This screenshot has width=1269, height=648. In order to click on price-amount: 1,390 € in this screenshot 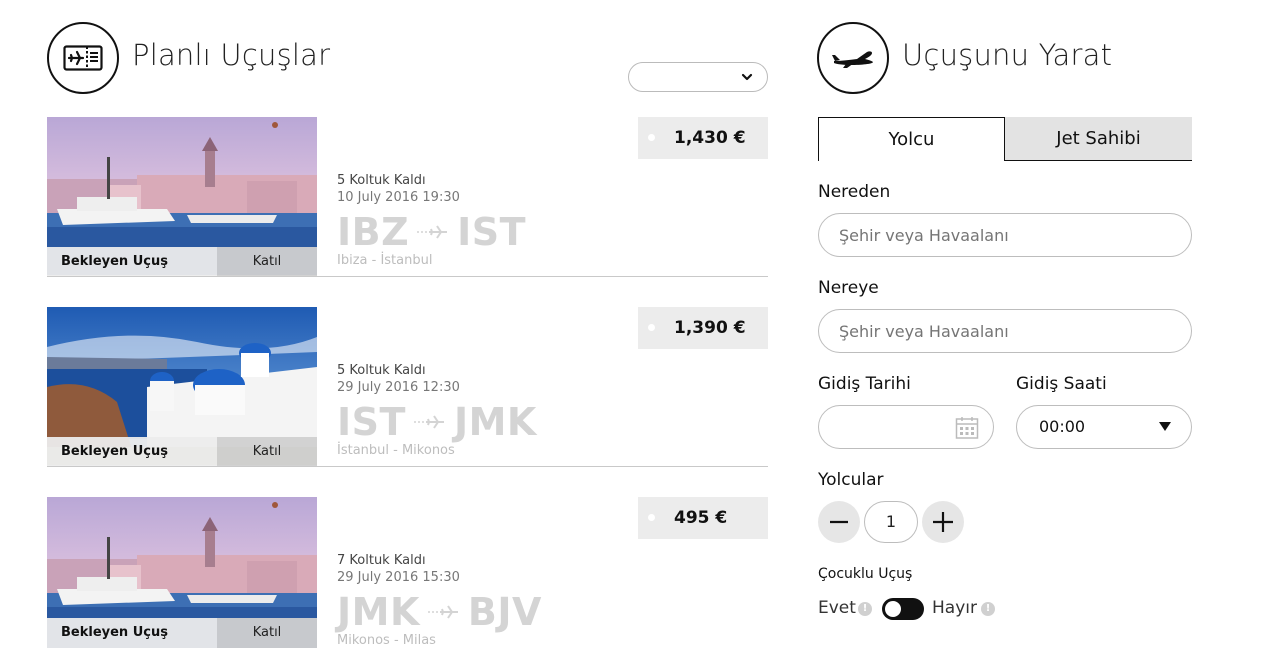, I will do `click(710, 328)`.